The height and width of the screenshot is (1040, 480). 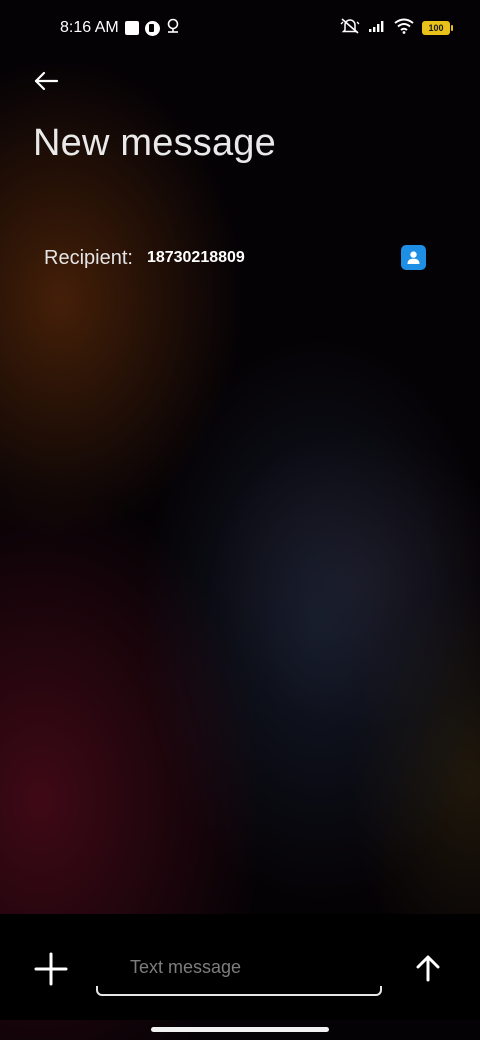 I want to click on message-field, so click(x=239, y=970).